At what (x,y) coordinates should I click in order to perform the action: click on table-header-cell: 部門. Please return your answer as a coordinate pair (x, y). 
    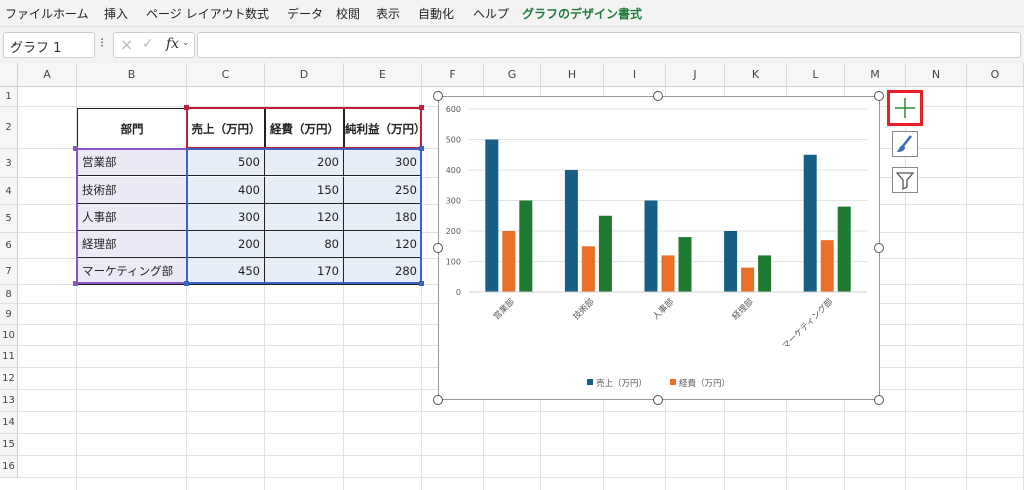
    Looking at the image, I should click on (132, 128).